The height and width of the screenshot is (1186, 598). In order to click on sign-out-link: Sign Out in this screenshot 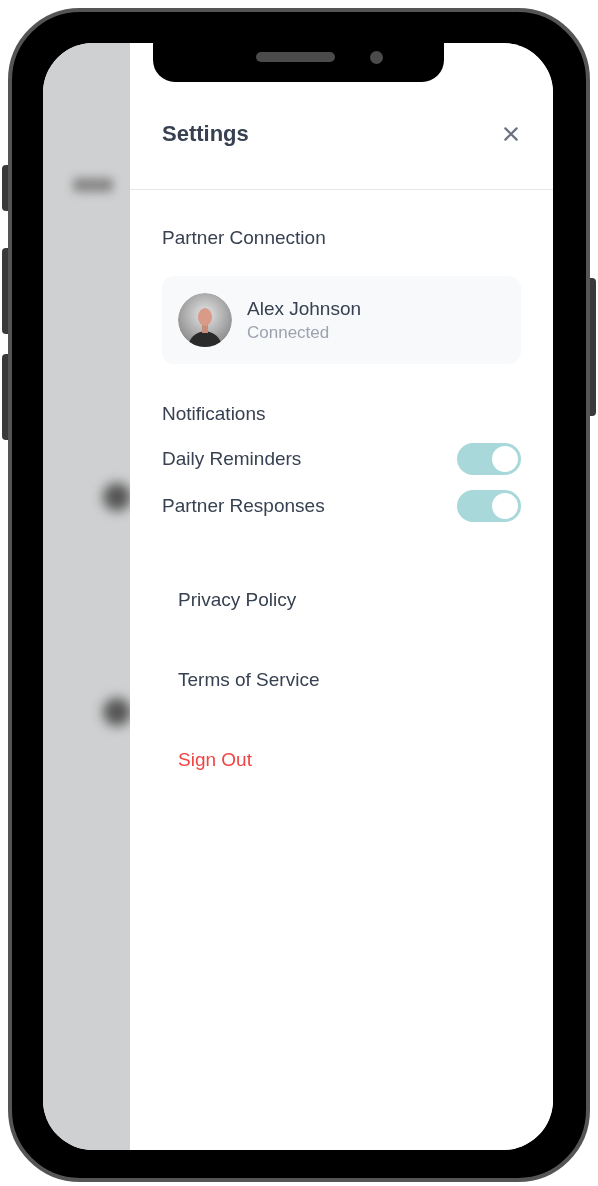, I will do `click(215, 760)`.